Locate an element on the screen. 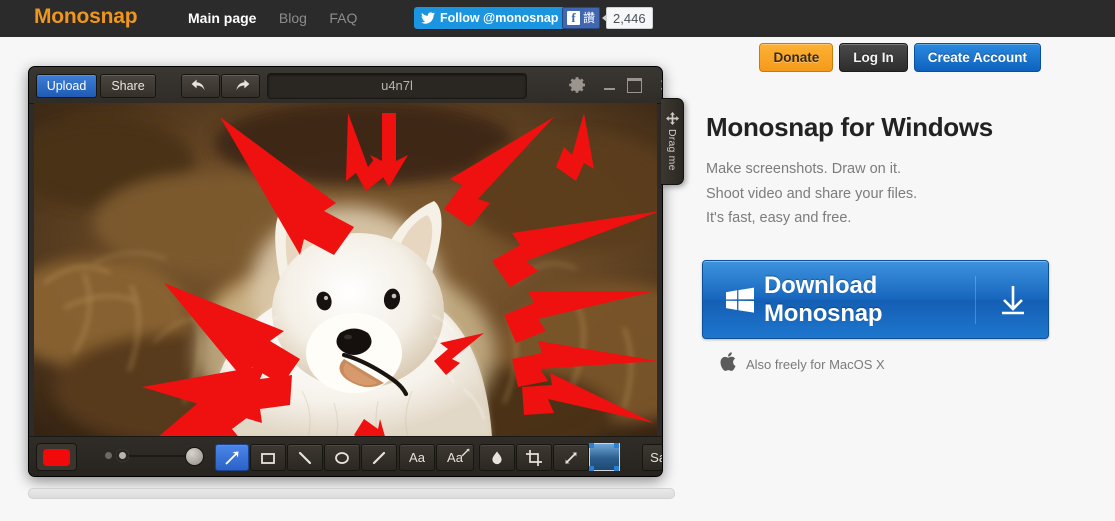 The height and width of the screenshot is (521, 1115). arrow-tool-button is located at coordinates (232, 457).